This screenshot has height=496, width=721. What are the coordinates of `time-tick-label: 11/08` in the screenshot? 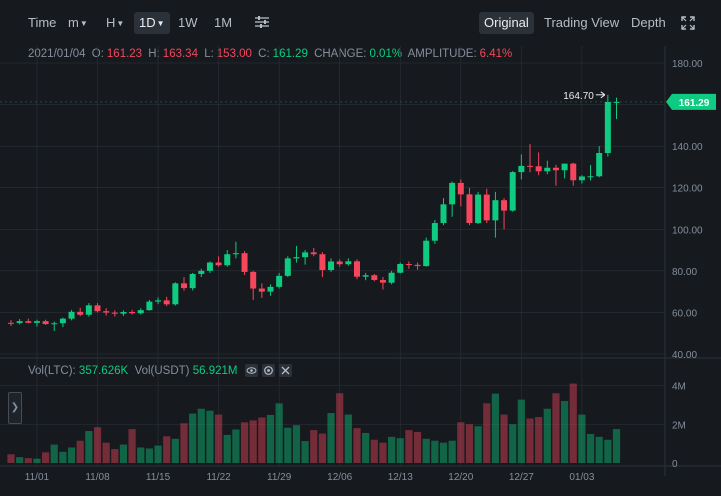 It's located at (97, 477).